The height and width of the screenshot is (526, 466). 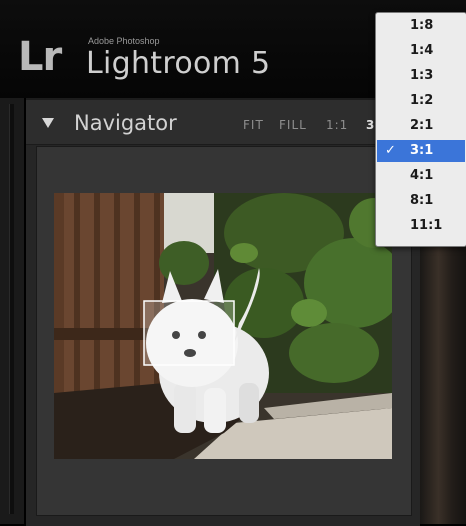 What do you see at coordinates (124, 41) in the screenshot?
I see `brand-subtitle: Adobe Photoshop` at bounding box center [124, 41].